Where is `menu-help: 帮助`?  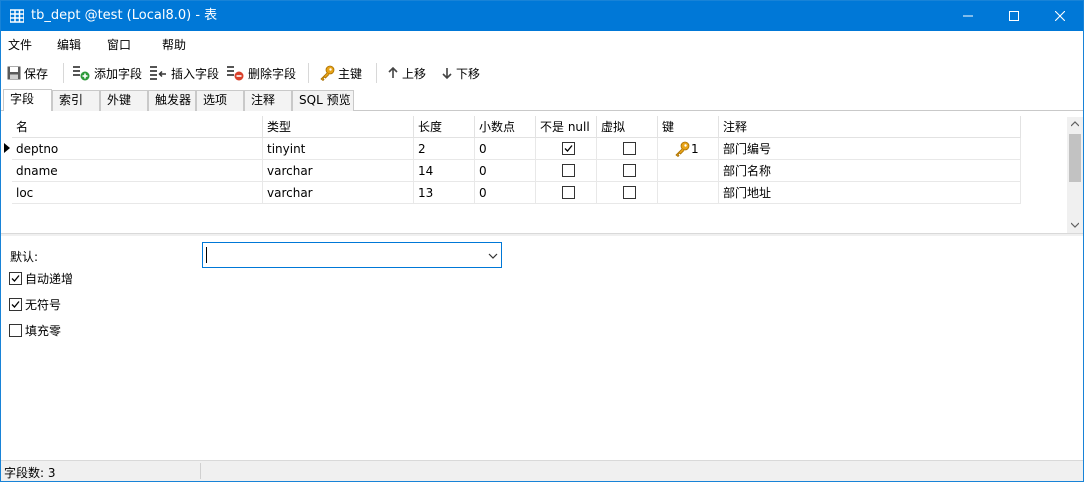 menu-help: 帮助 is located at coordinates (174, 45).